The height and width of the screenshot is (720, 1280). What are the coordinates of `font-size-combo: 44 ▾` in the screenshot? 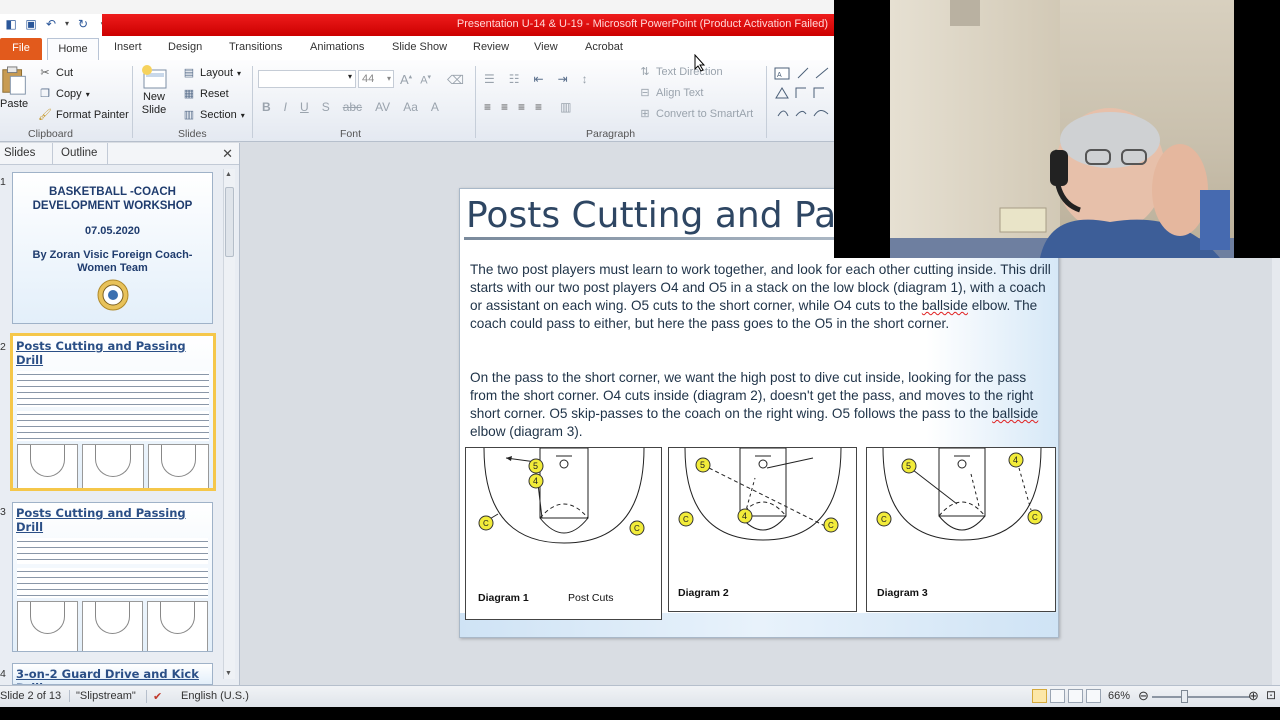 It's located at (376, 79).